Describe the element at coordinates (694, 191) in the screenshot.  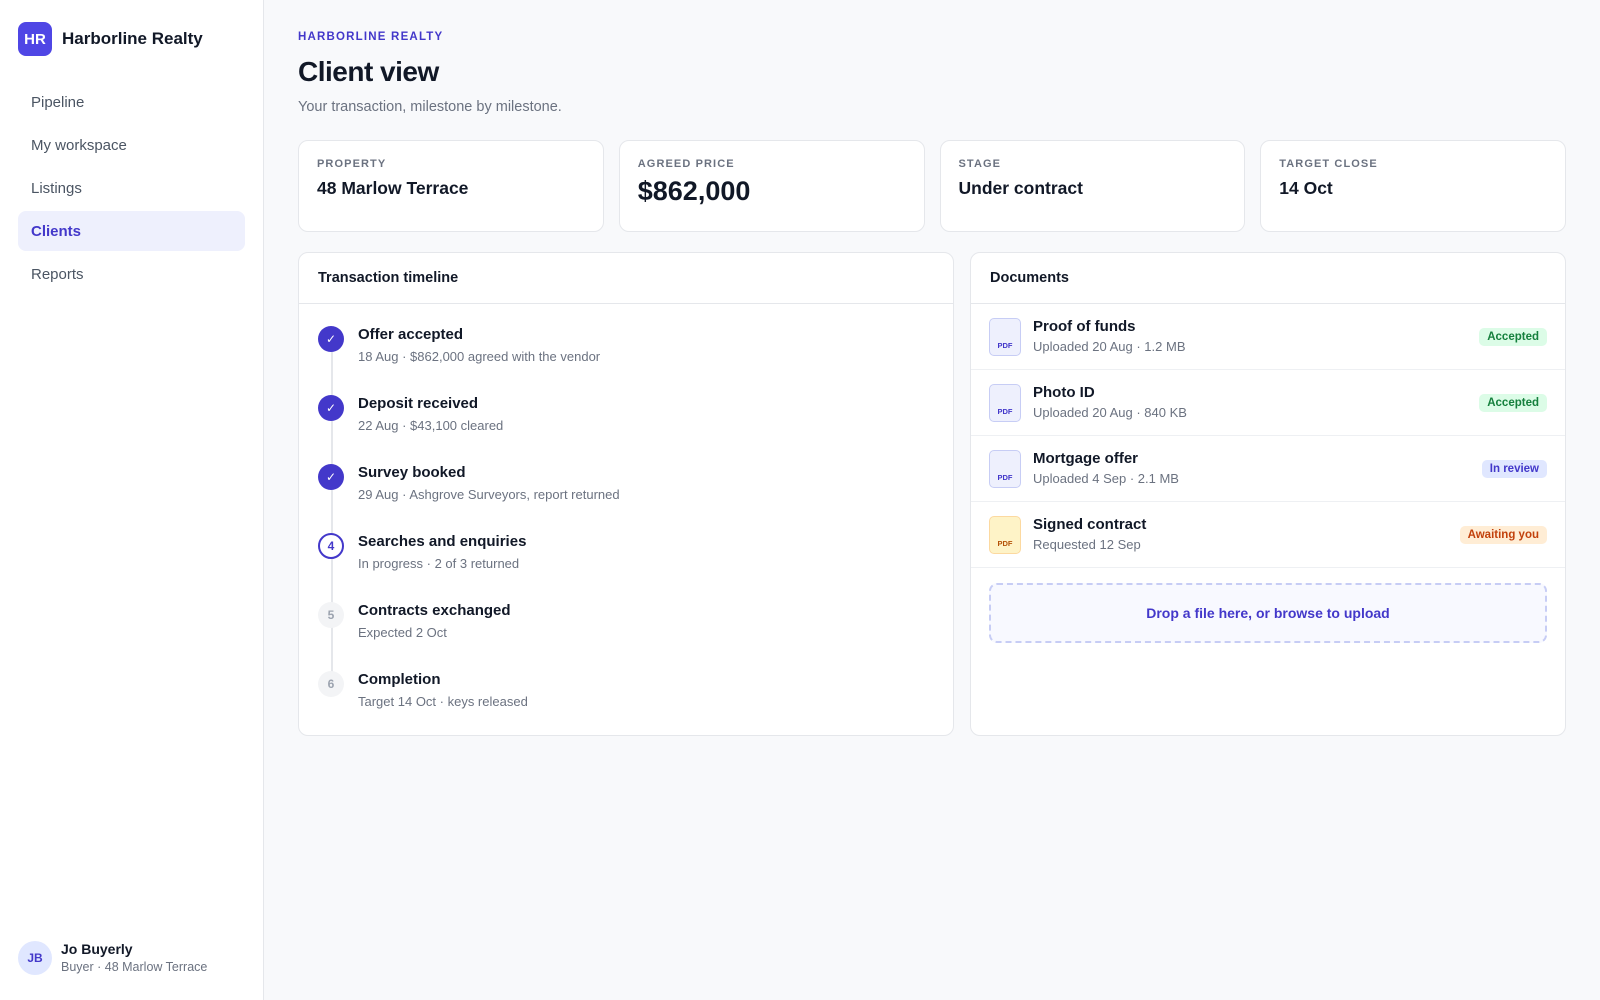
I see `stat-value: $862,000` at that location.